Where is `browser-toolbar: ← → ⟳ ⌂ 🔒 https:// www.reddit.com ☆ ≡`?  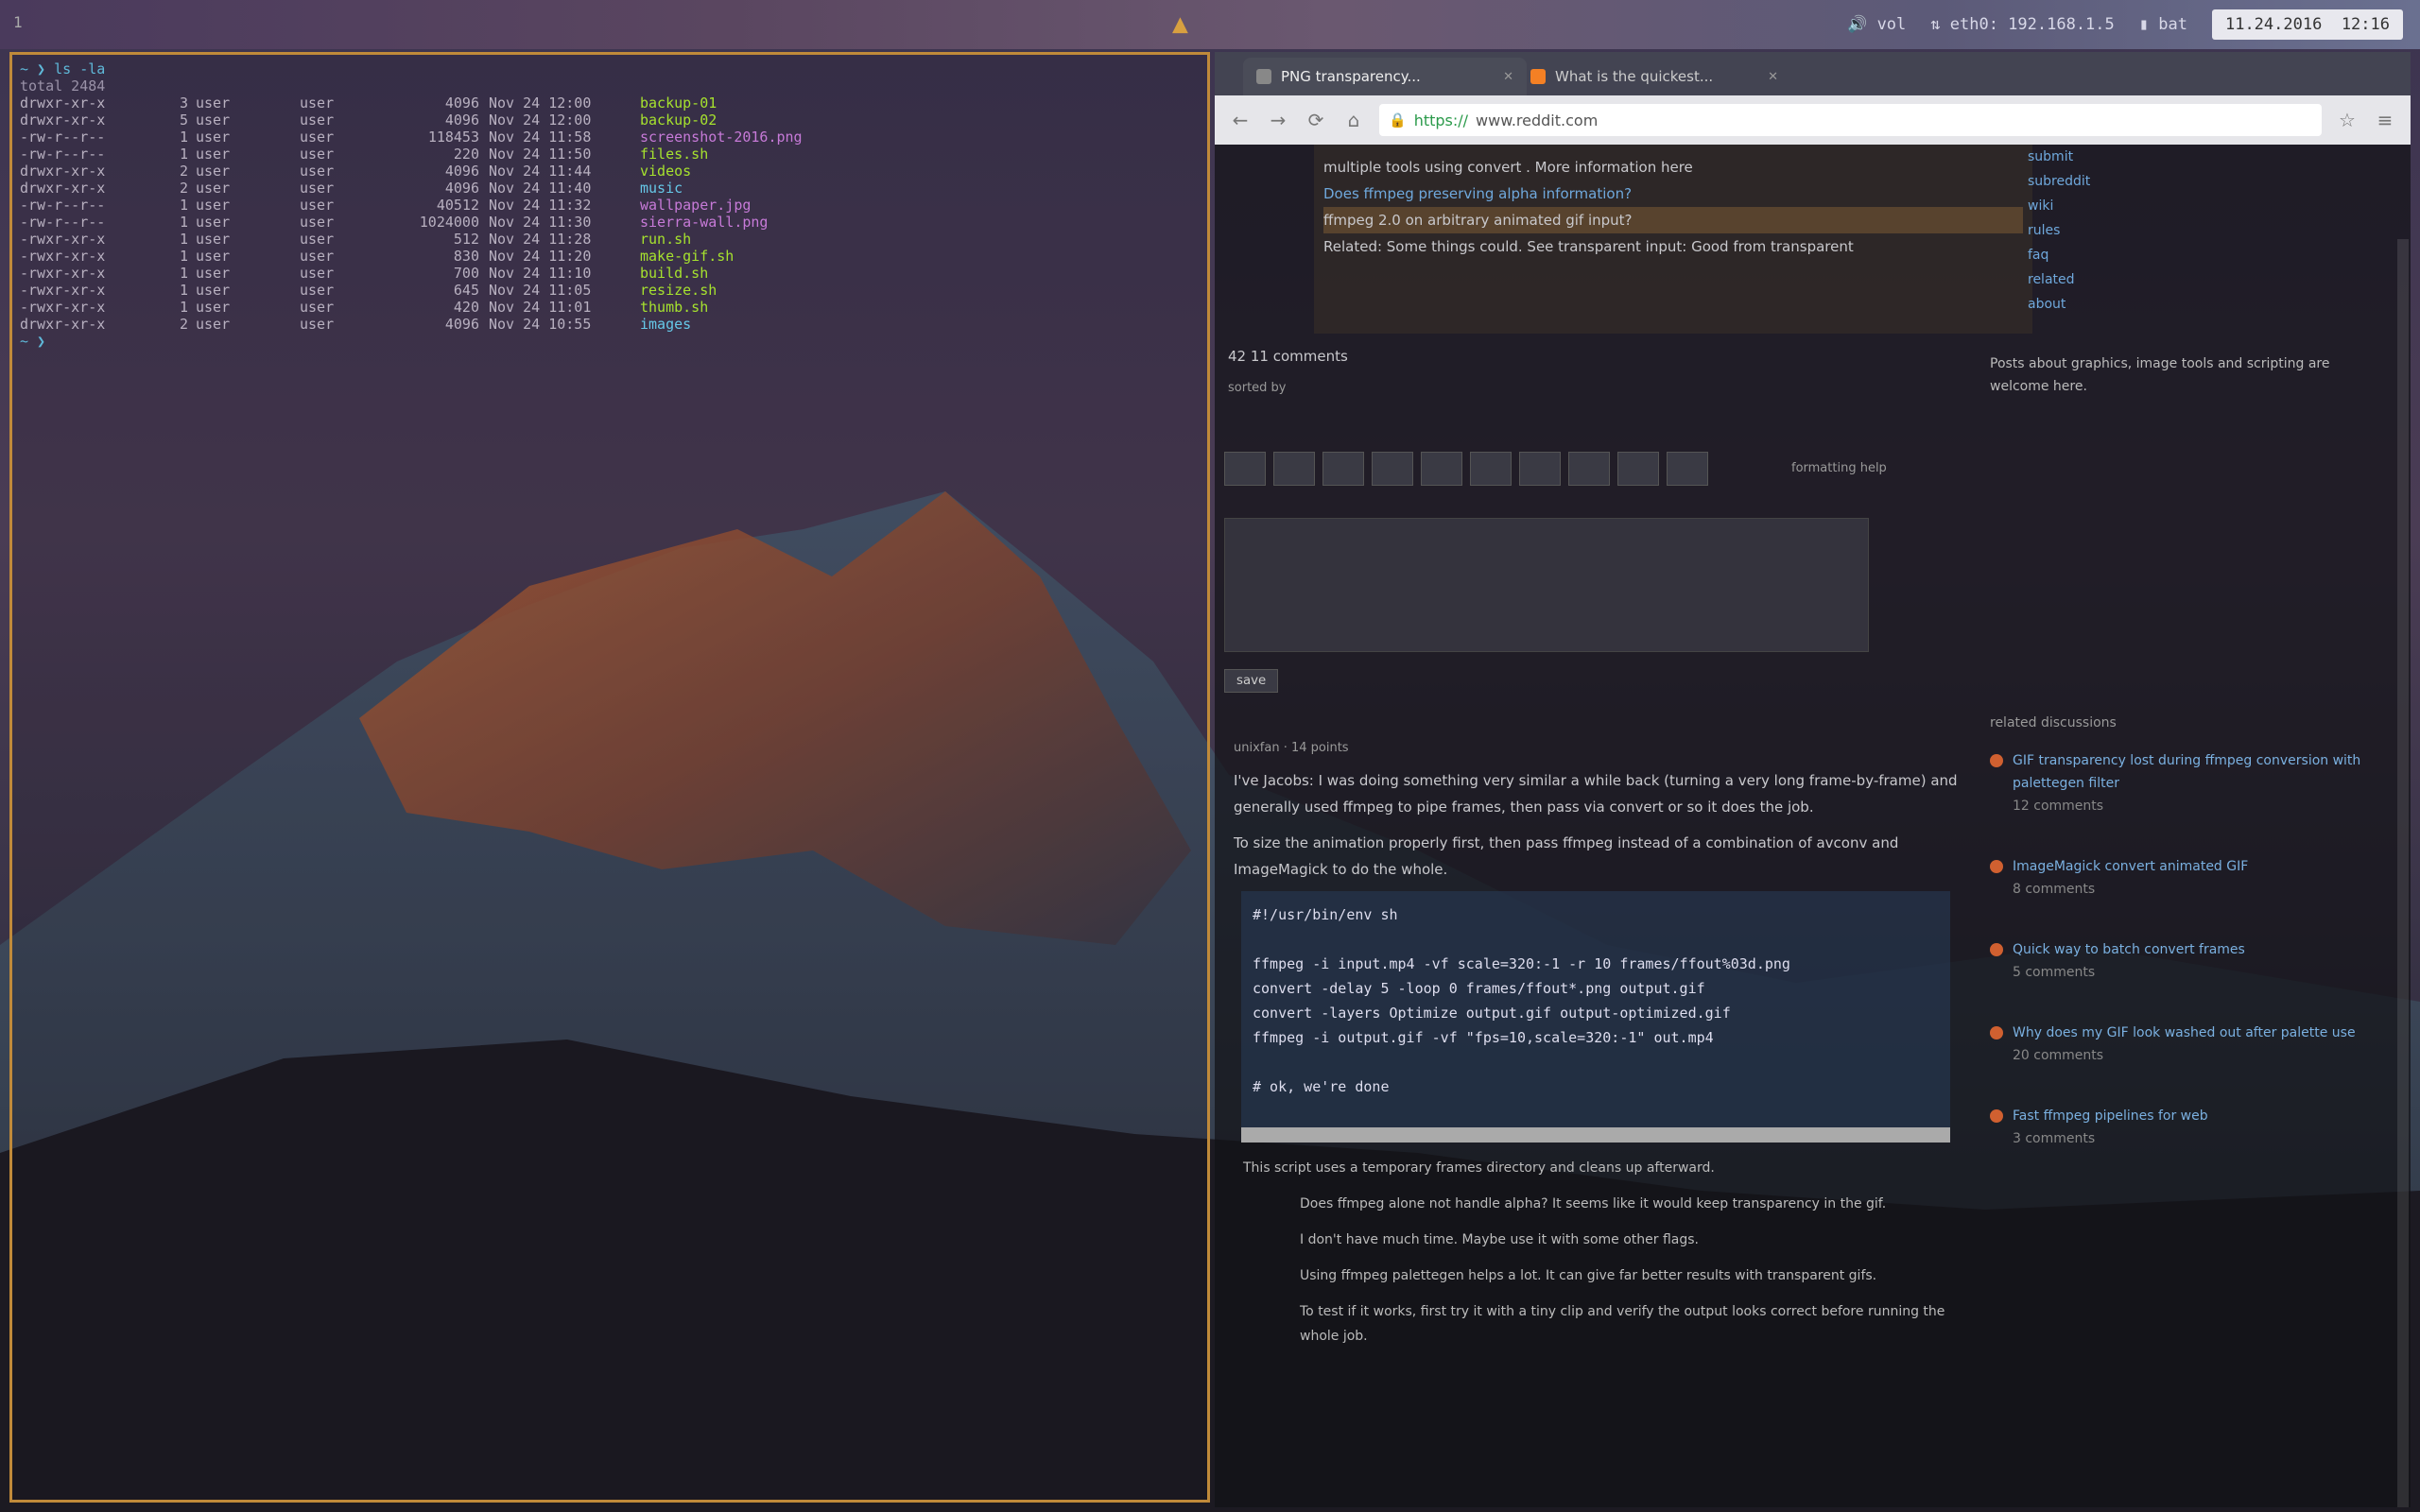
browser-toolbar: ← → ⟳ ⌂ 🔒 https:// www.reddit.com ☆ ≡ is located at coordinates (1813, 120).